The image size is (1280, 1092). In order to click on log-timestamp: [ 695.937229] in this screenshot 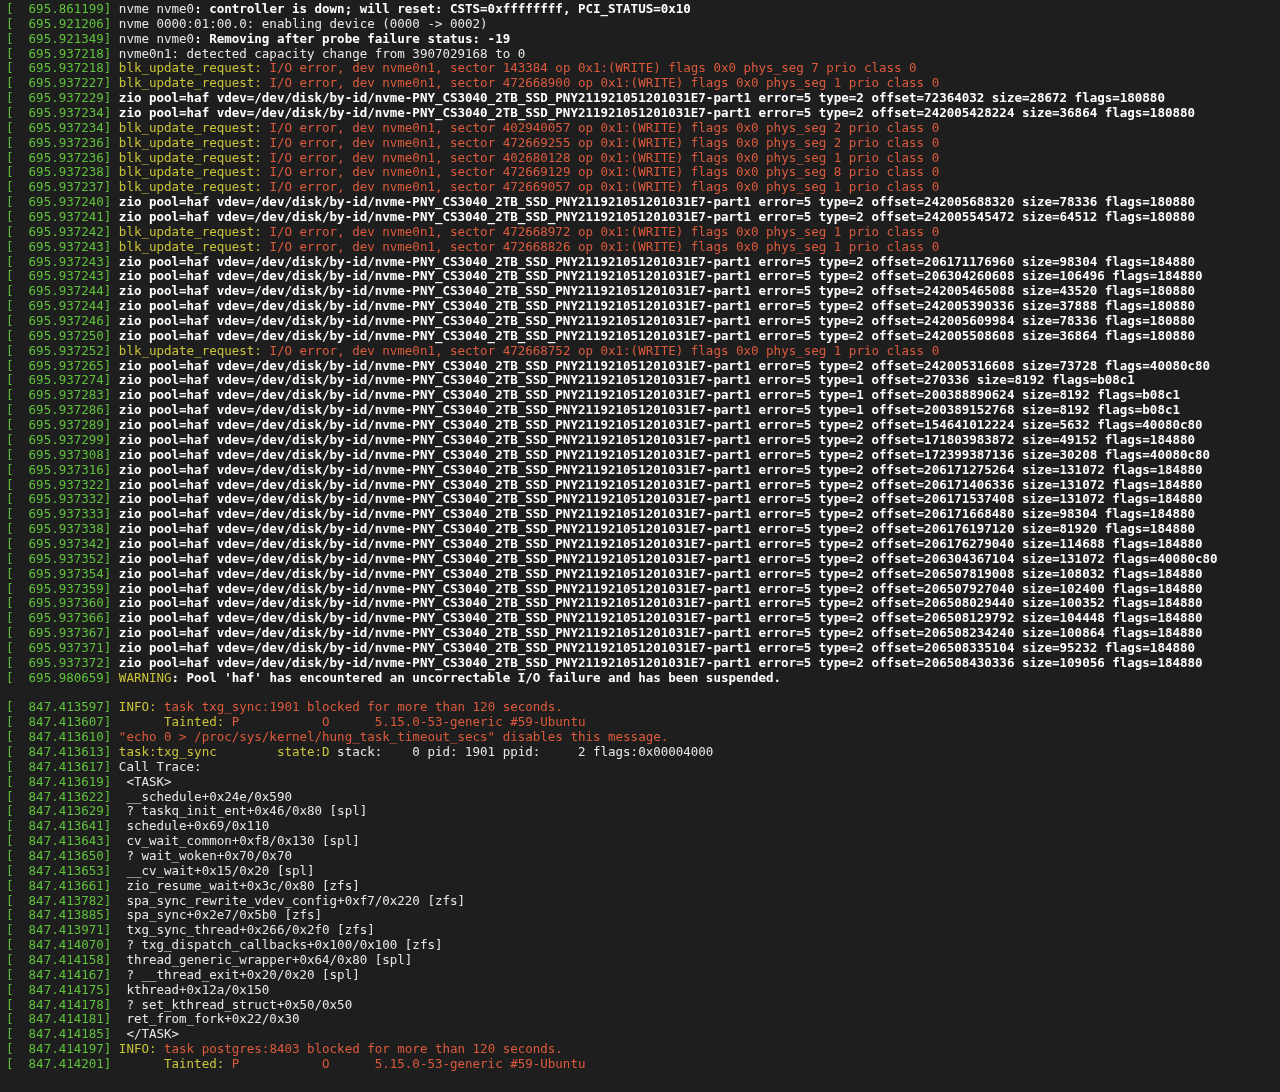, I will do `click(59, 98)`.